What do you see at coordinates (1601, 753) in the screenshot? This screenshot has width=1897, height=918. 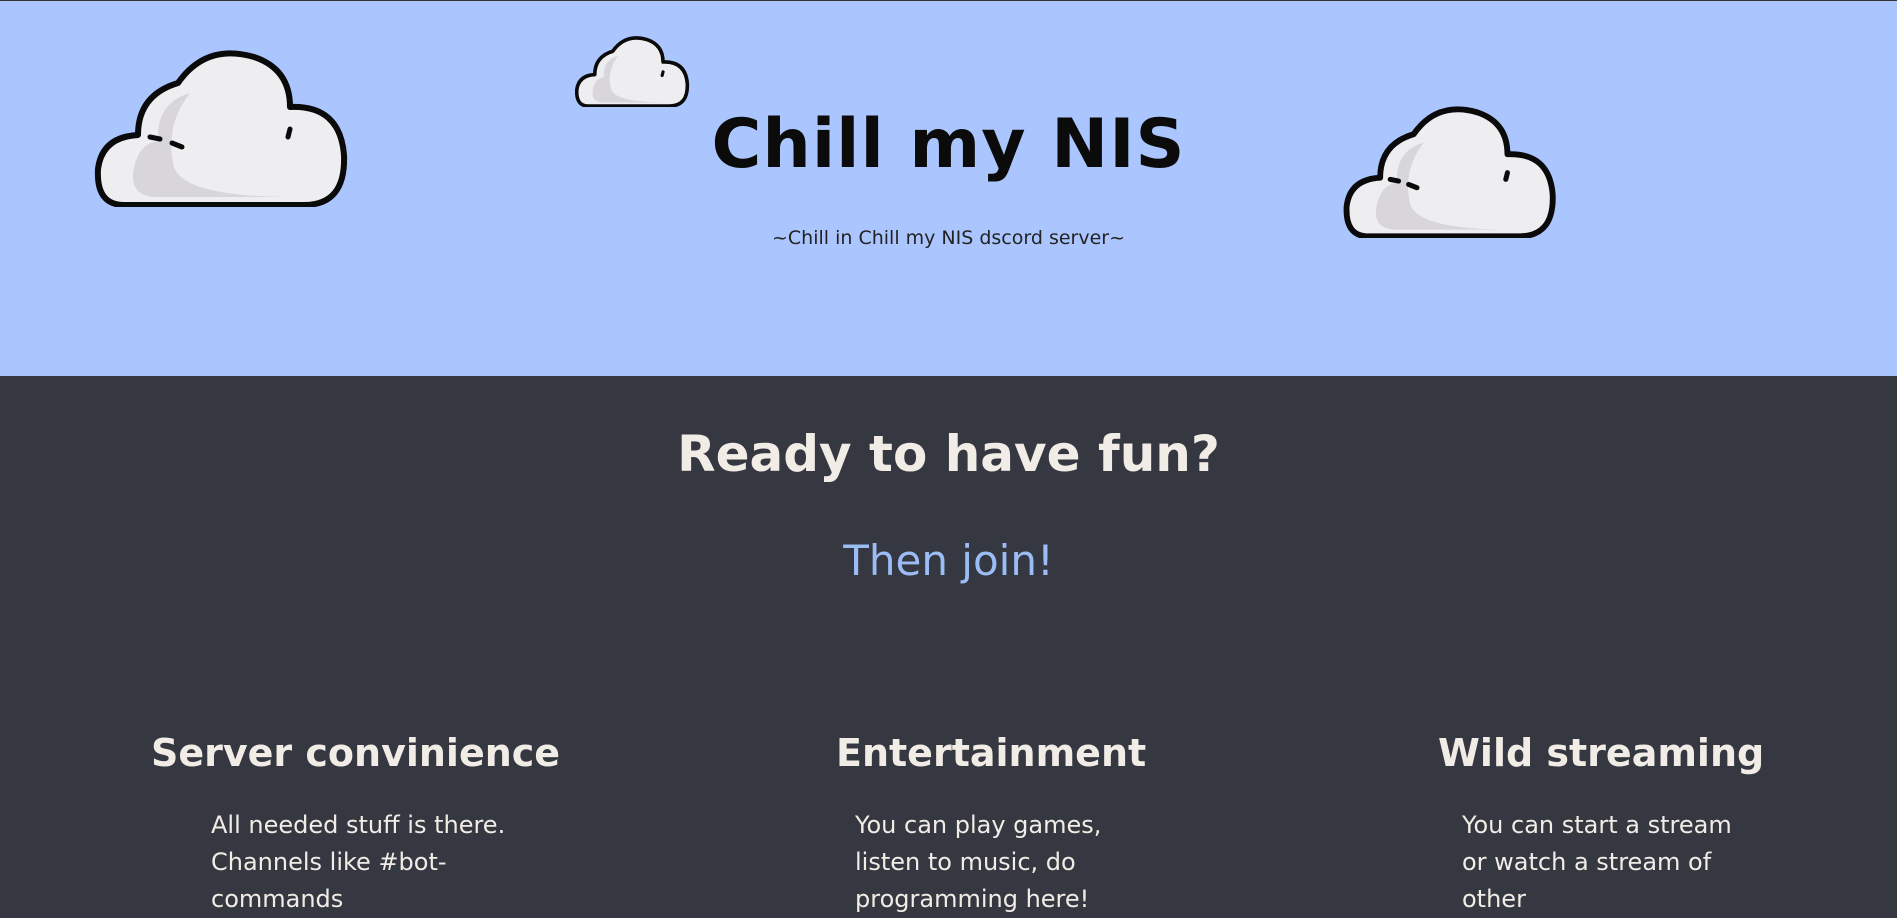 I see `feature-title: Wild streaming` at bounding box center [1601, 753].